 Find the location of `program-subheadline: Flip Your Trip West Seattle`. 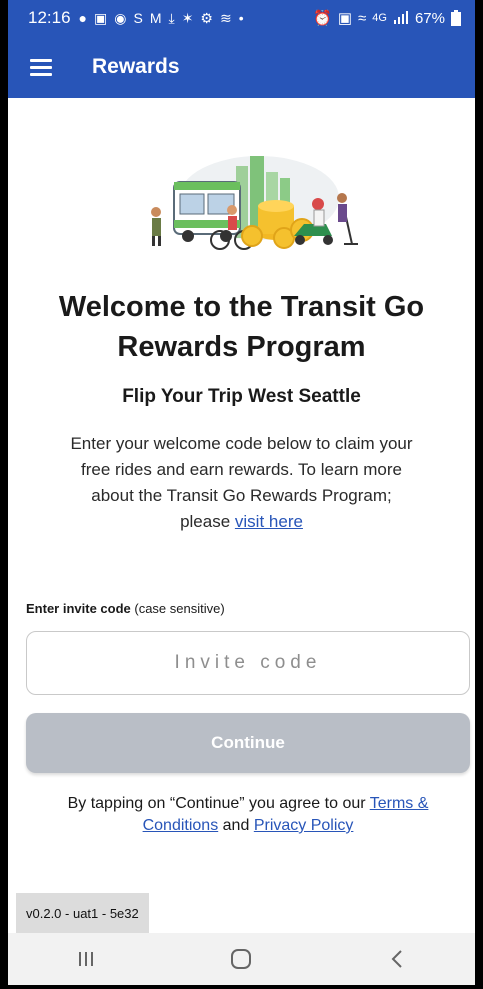

program-subheadline: Flip Your Trip West Seattle is located at coordinates (241, 396).